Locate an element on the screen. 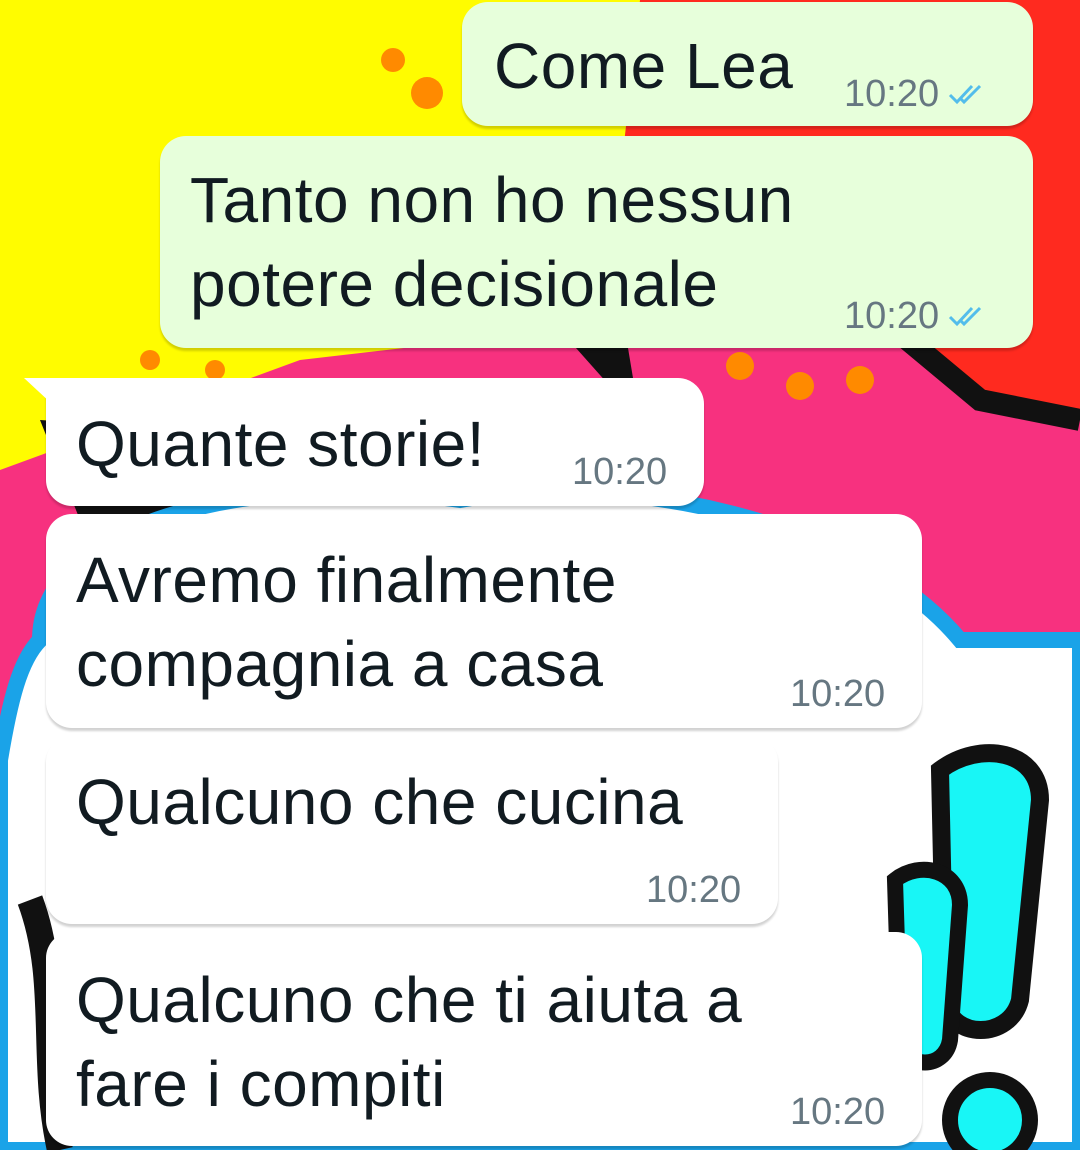 This screenshot has width=1080, height=1150. message-text: Come Lea is located at coordinates (644, 66).